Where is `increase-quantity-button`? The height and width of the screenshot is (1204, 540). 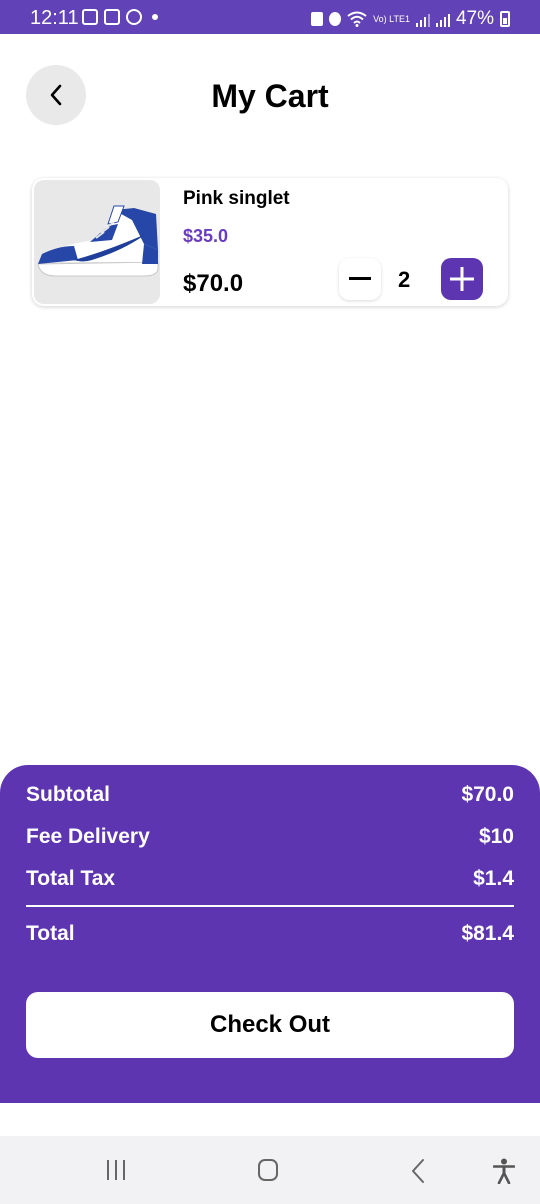
increase-quantity-button is located at coordinates (462, 279).